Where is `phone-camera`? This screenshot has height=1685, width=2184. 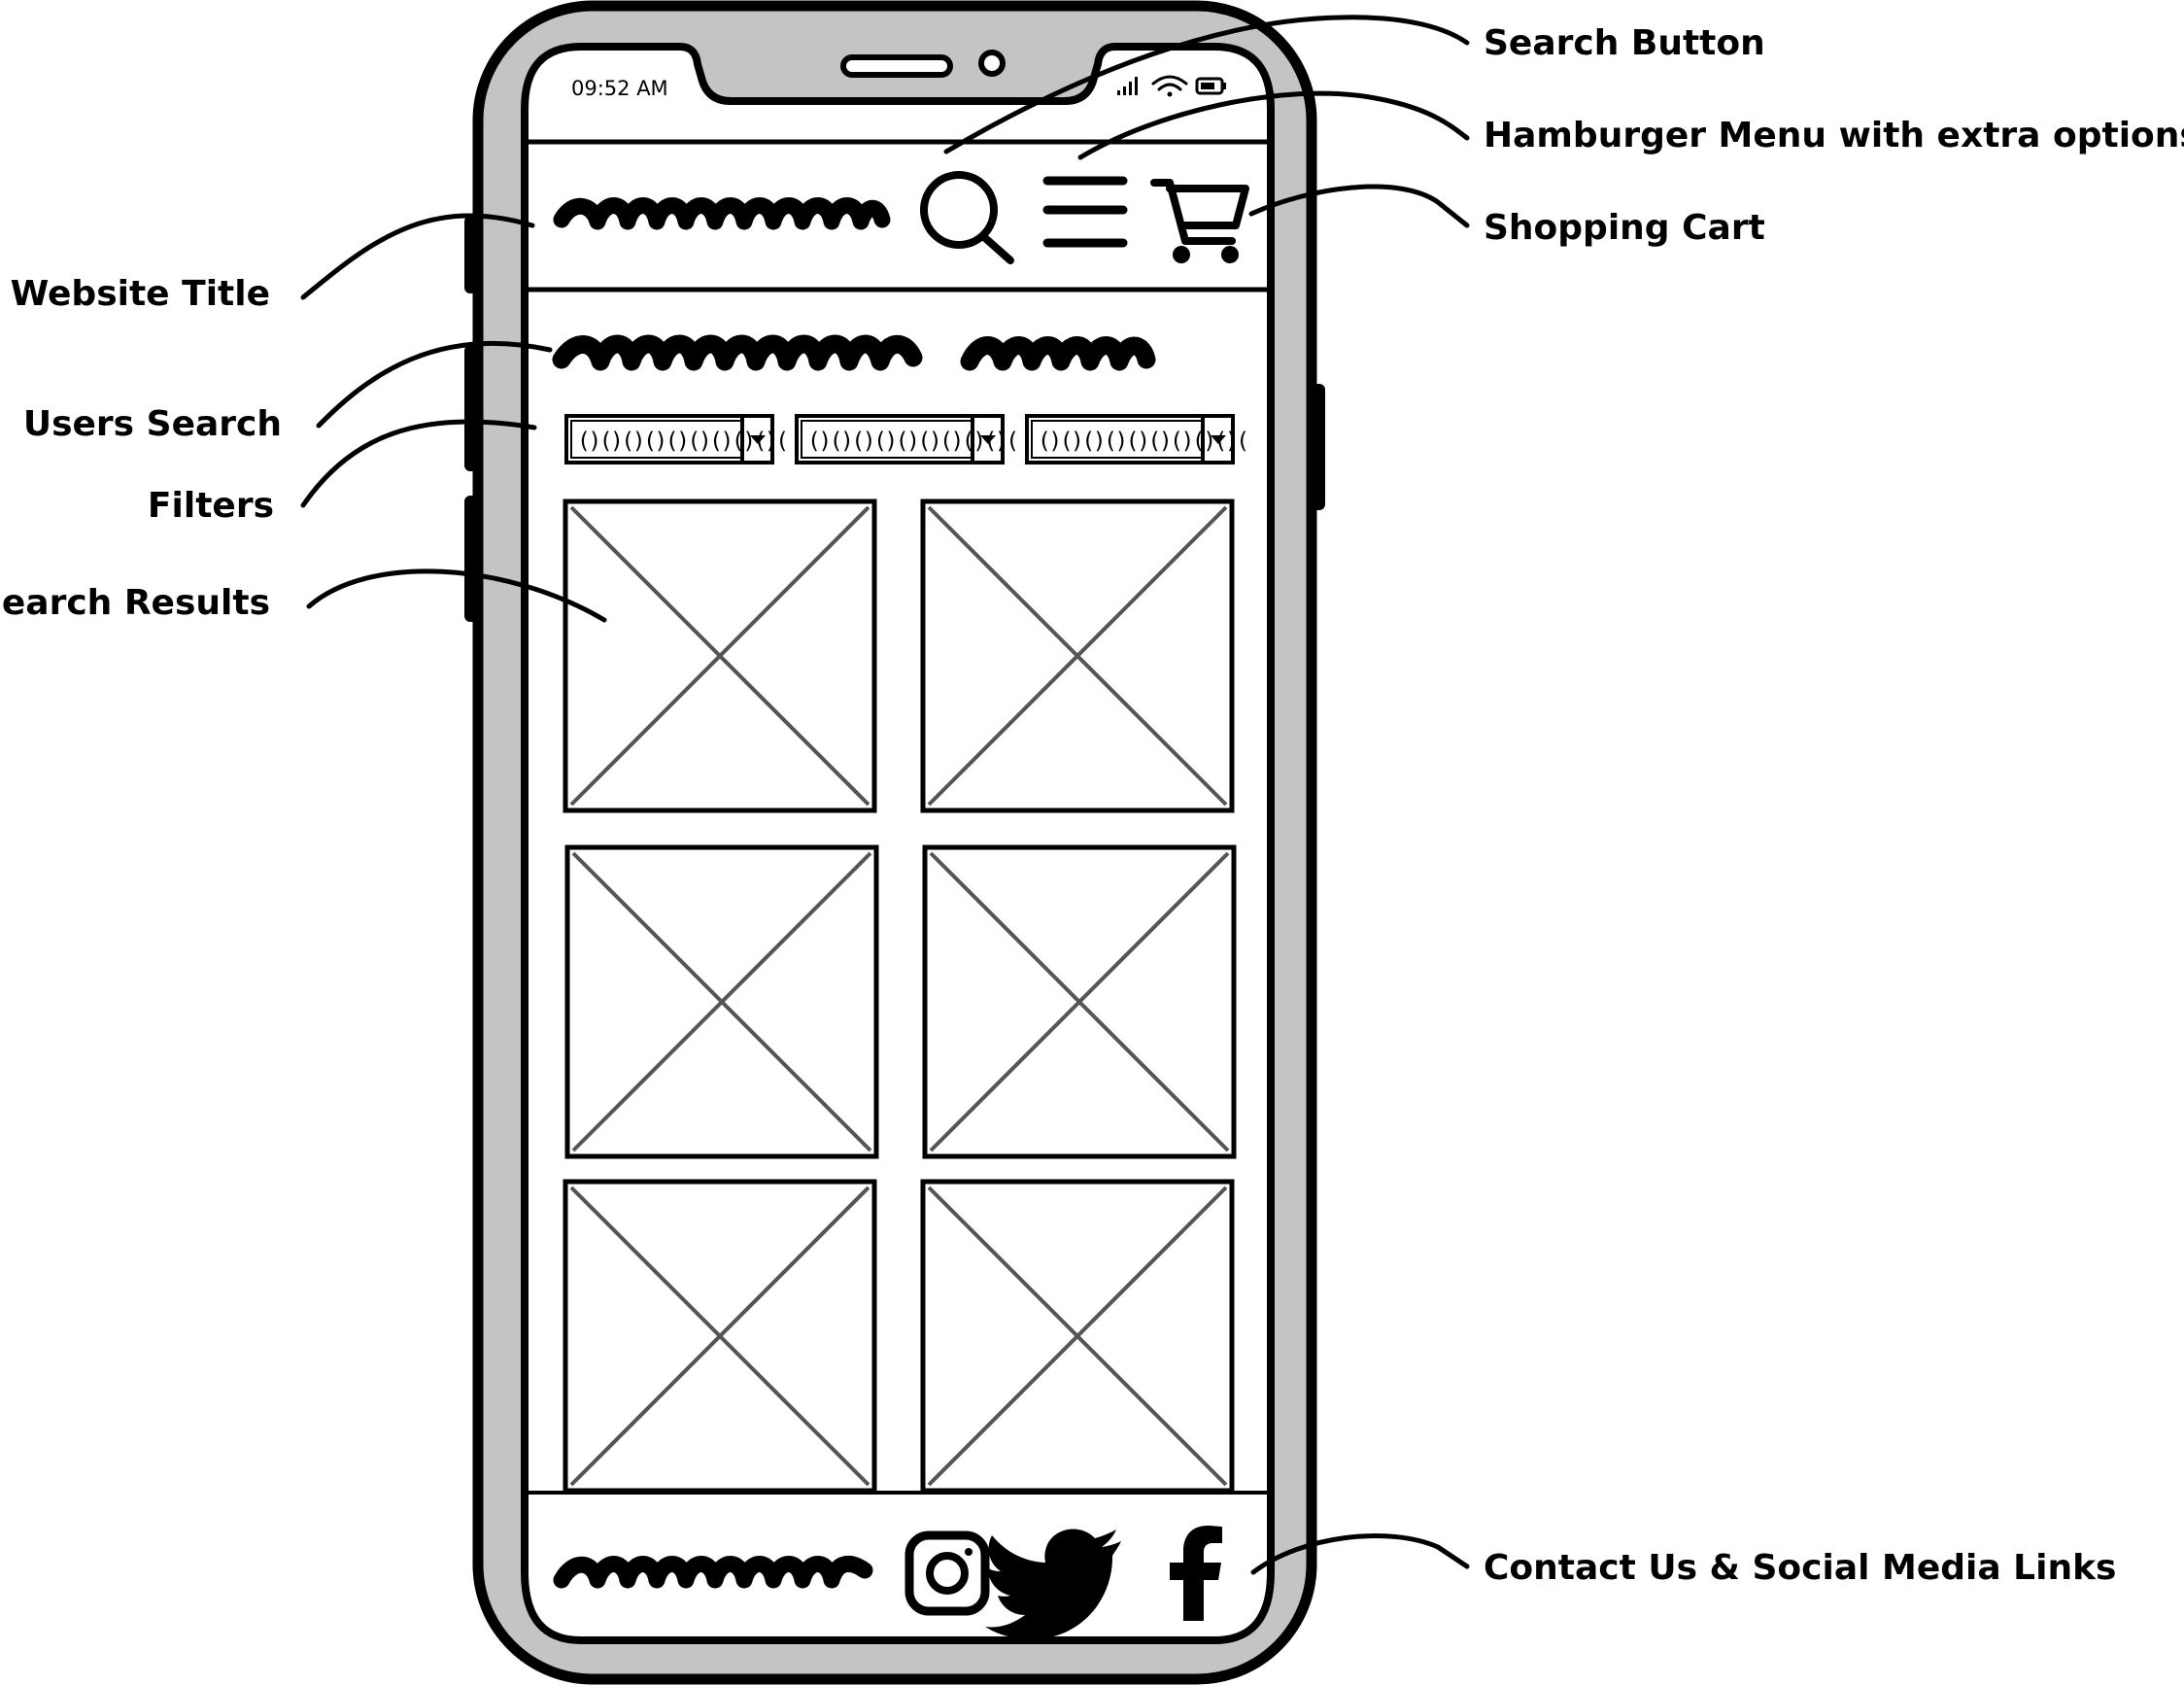
phone-camera is located at coordinates (992, 64).